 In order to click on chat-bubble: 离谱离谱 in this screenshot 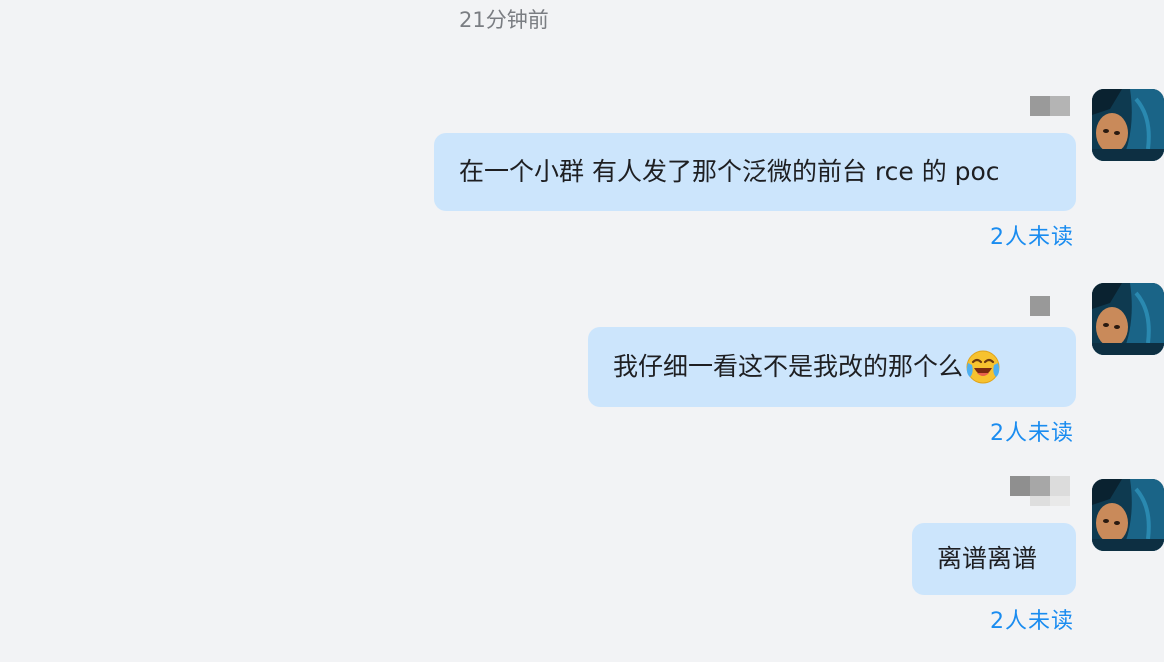, I will do `click(994, 559)`.